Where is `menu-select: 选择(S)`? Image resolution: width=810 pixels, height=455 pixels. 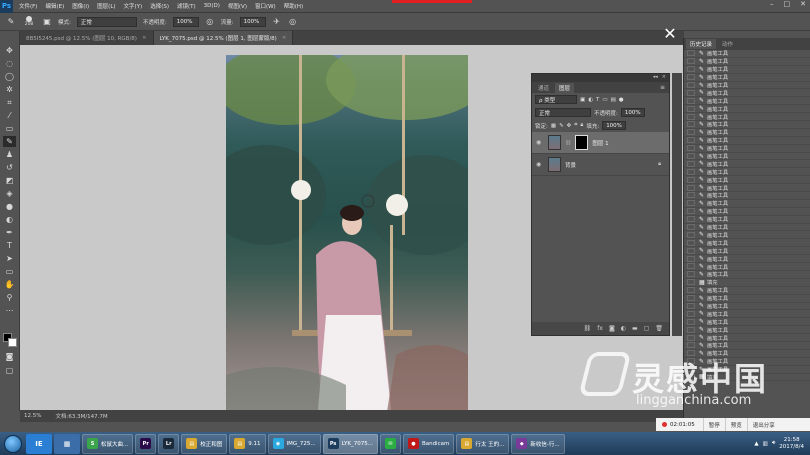 menu-select: 选择(S) is located at coordinates (159, 6).